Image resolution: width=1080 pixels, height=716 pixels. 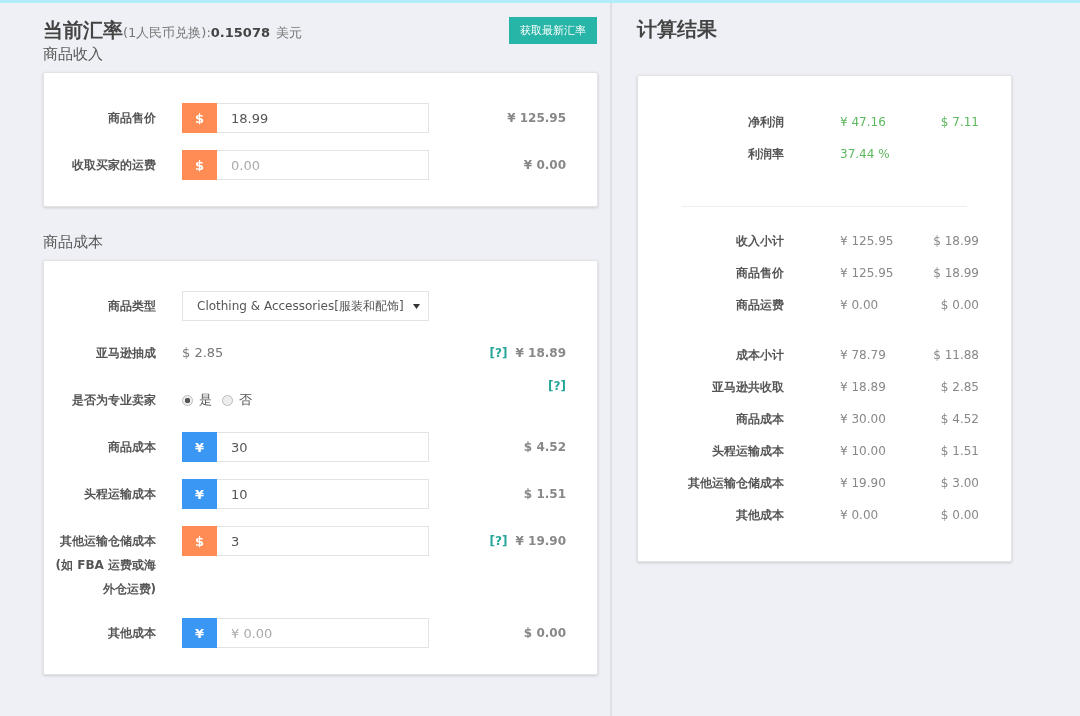 What do you see at coordinates (237, 400) in the screenshot?
I see `radio-option: 否` at bounding box center [237, 400].